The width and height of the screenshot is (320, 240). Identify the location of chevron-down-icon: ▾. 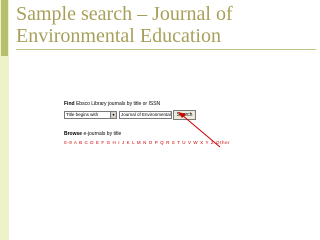
(113, 115).